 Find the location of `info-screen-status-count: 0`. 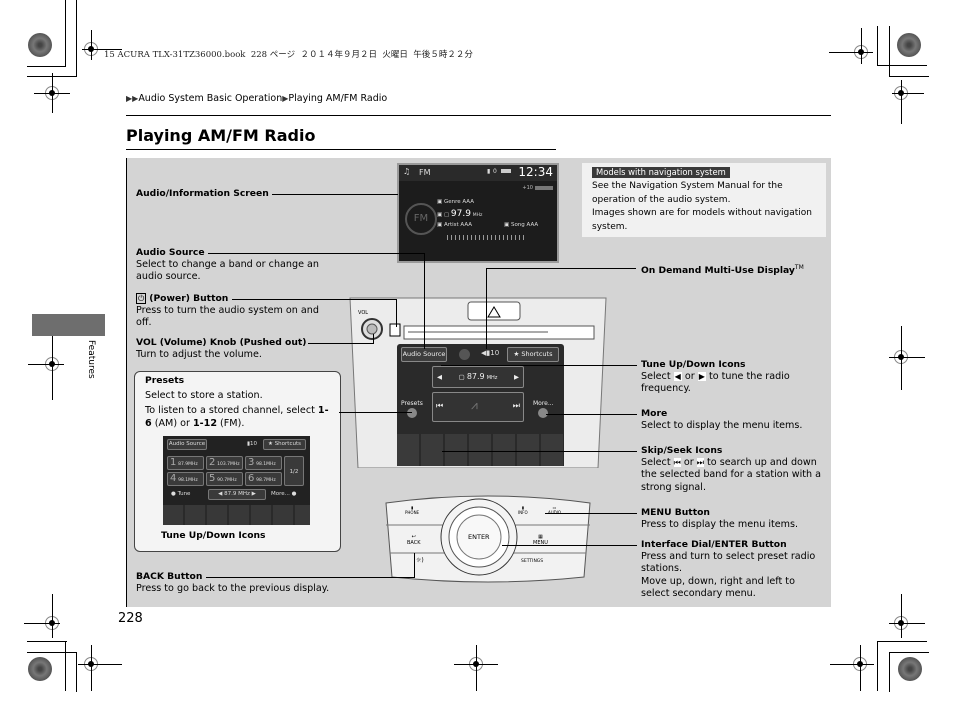

info-screen-status-count: 0 is located at coordinates (495, 171).